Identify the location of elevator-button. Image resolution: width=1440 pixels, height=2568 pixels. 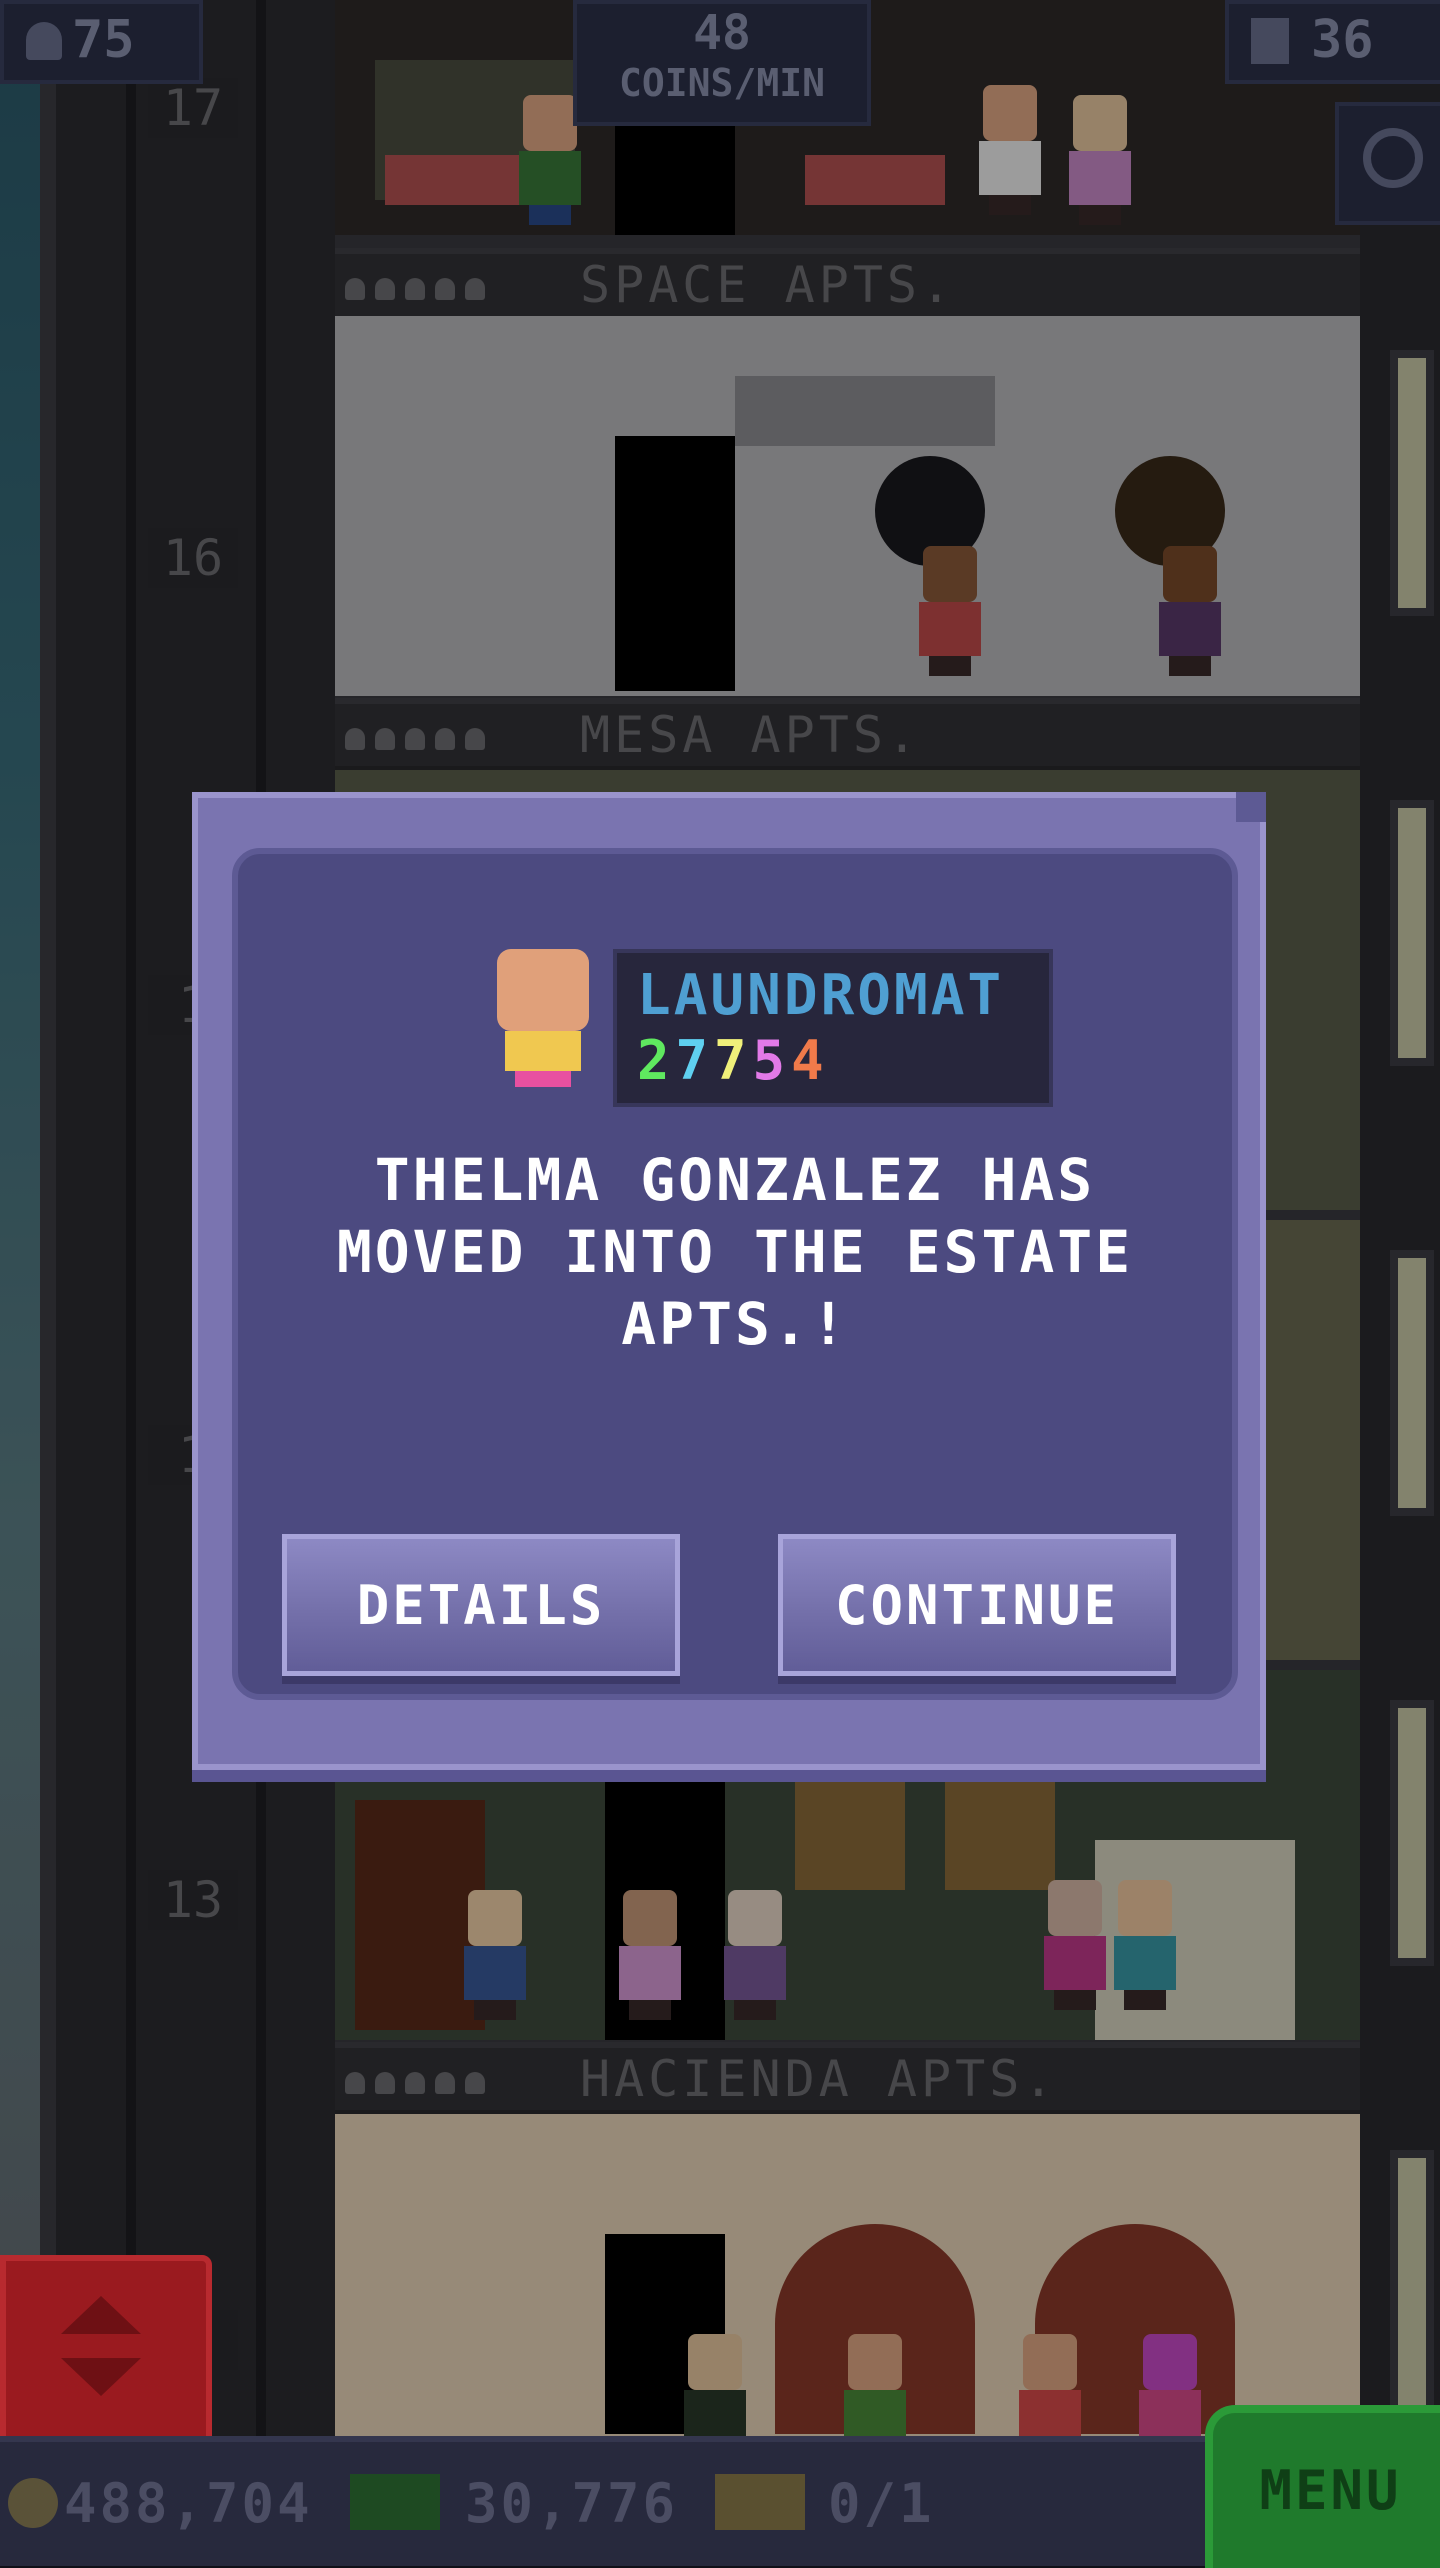
(106, 2351).